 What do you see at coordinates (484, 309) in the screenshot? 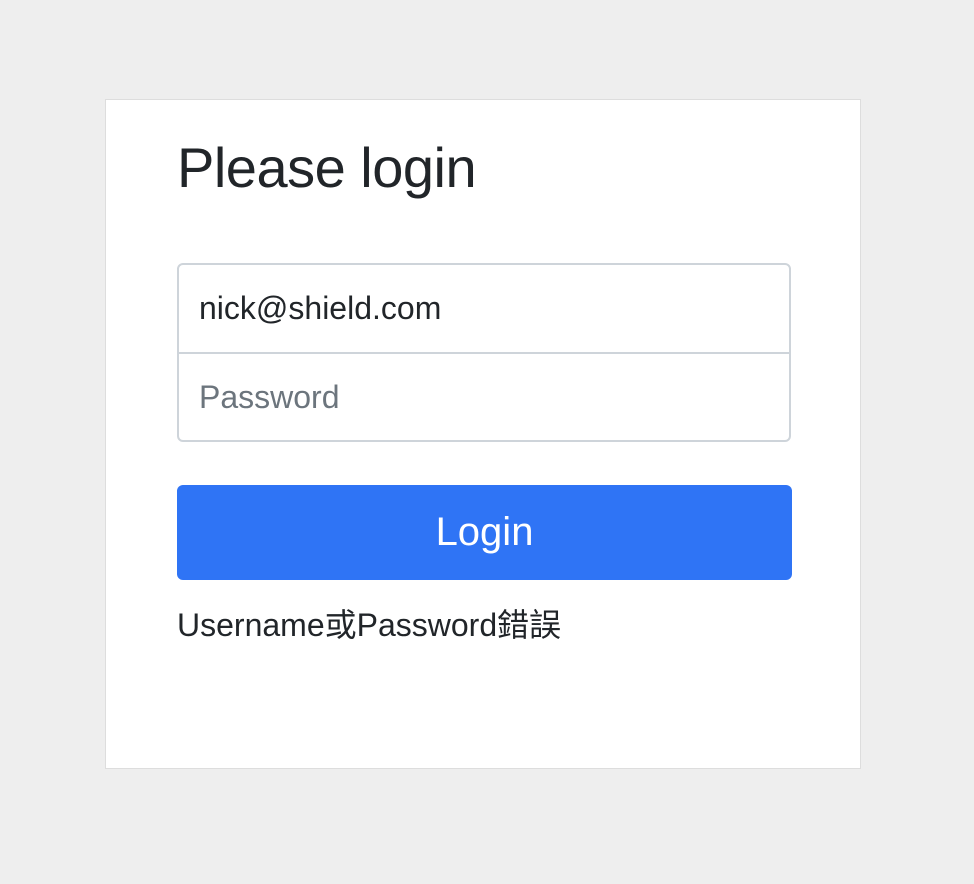
I see `email-input` at bounding box center [484, 309].